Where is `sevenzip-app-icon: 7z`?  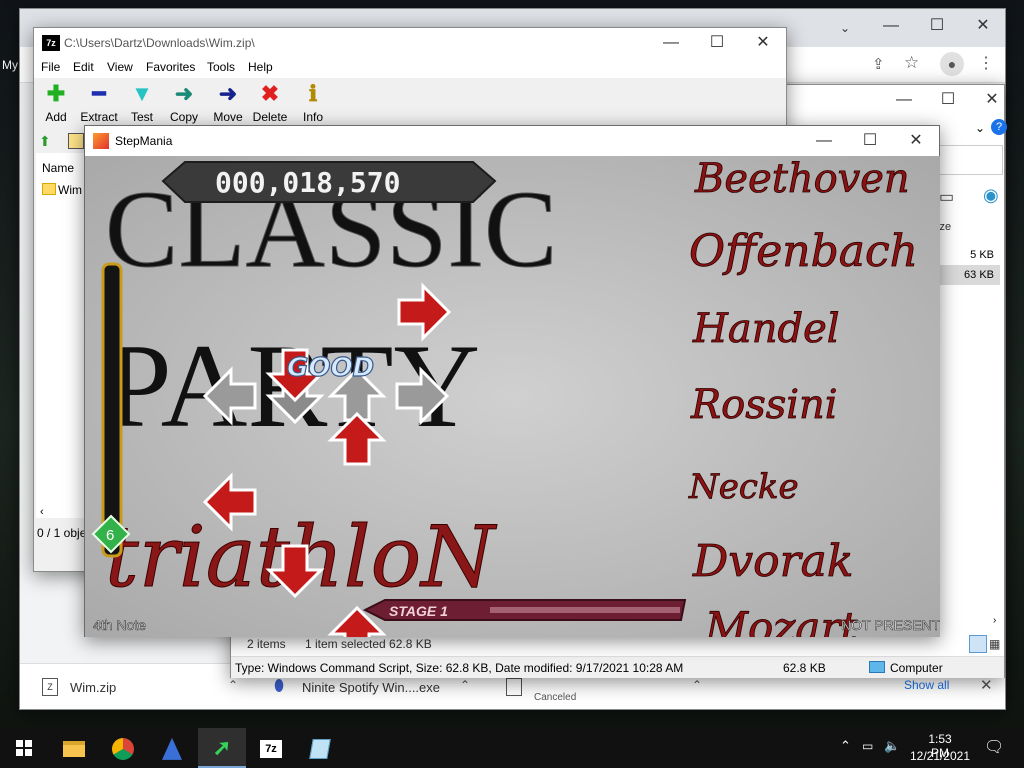 sevenzip-app-icon: 7z is located at coordinates (51, 43).